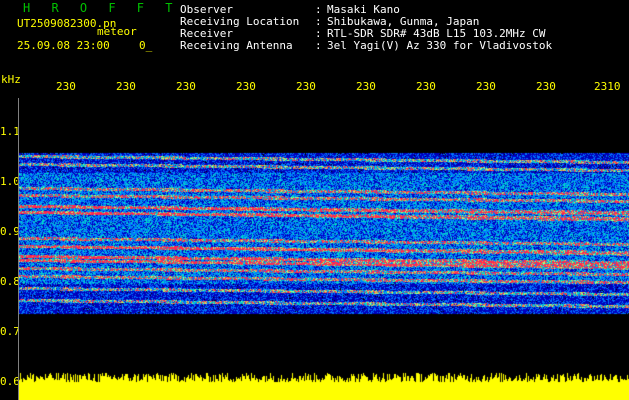 This screenshot has height=400, width=629. Describe the element at coordinates (10, 281) in the screenshot. I see `freq-tick: 0.8` at that location.